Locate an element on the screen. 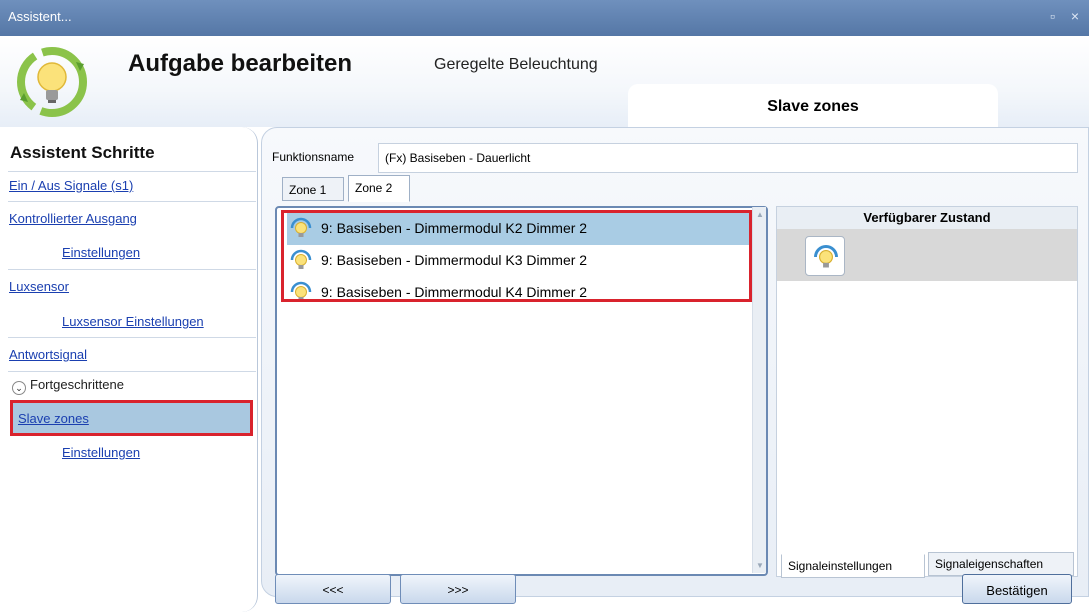 Image resolution: width=1089 pixels, height=612 pixels. next-button: >>> is located at coordinates (458, 589).